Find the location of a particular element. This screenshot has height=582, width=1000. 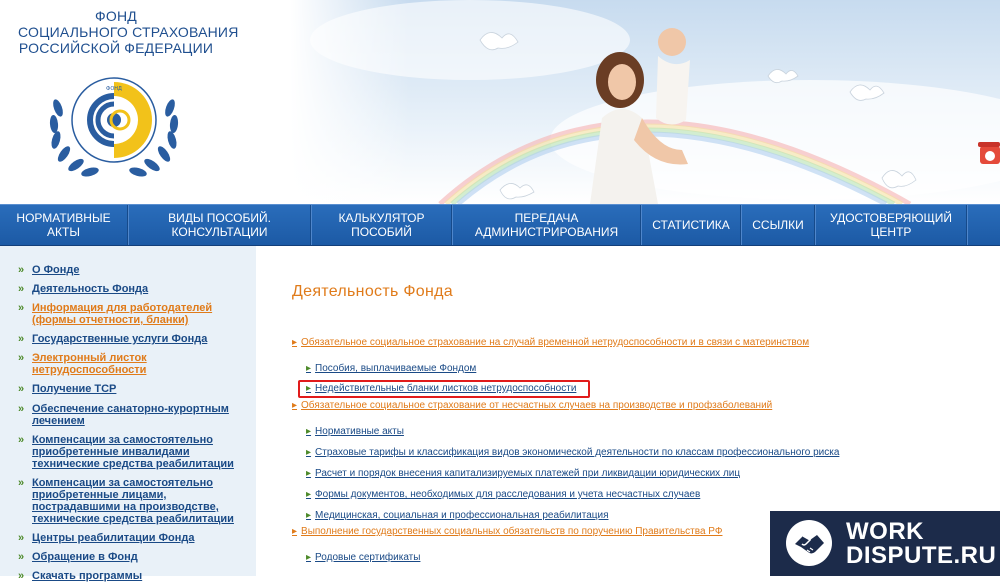

org-title-line: СОЦИАЛЬНОГО СТРАХОВАНИЯ is located at coordinates (128, 32).